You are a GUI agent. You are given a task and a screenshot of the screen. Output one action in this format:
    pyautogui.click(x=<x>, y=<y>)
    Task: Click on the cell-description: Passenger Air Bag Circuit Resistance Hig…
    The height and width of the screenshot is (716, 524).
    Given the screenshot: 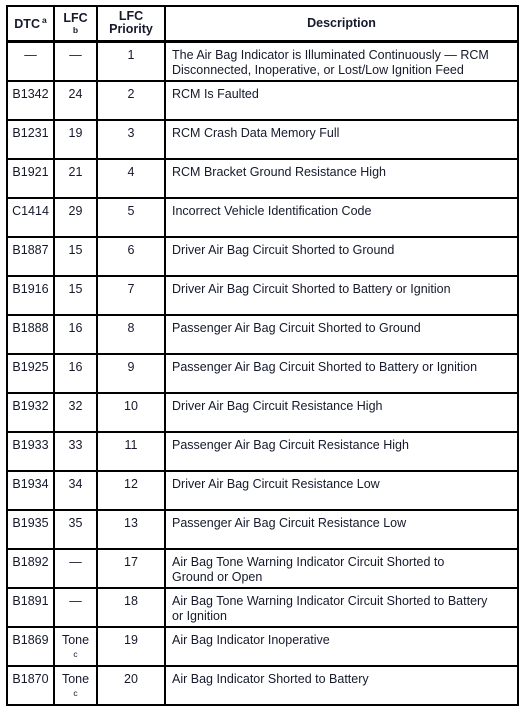 What is the action you would take?
    pyautogui.click(x=341, y=451)
    